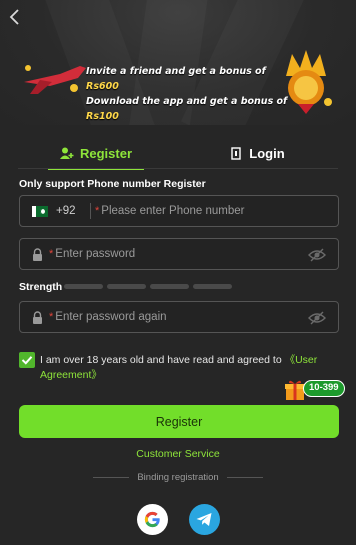  Describe the element at coordinates (176, 71) in the screenshot. I see `promo-line-1: Invite a friend and get a bonus of` at that location.